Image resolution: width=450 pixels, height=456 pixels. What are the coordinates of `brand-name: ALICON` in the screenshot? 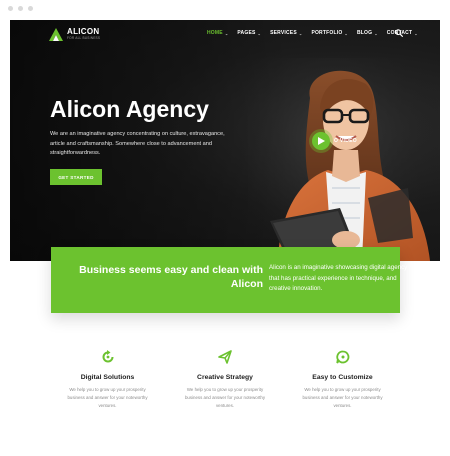 It's located at (83, 32).